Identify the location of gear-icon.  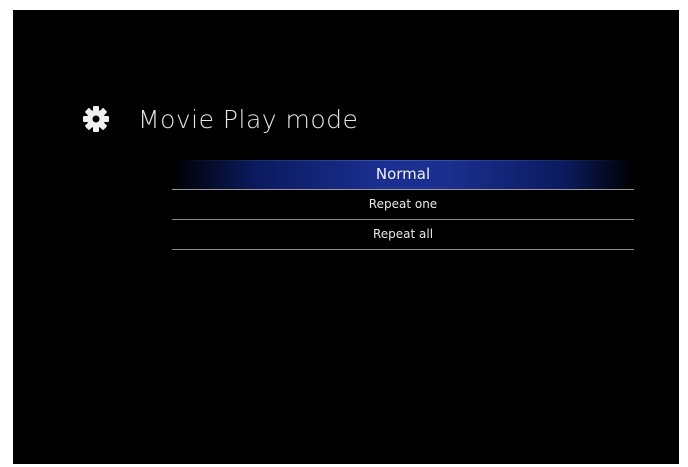
(96, 119).